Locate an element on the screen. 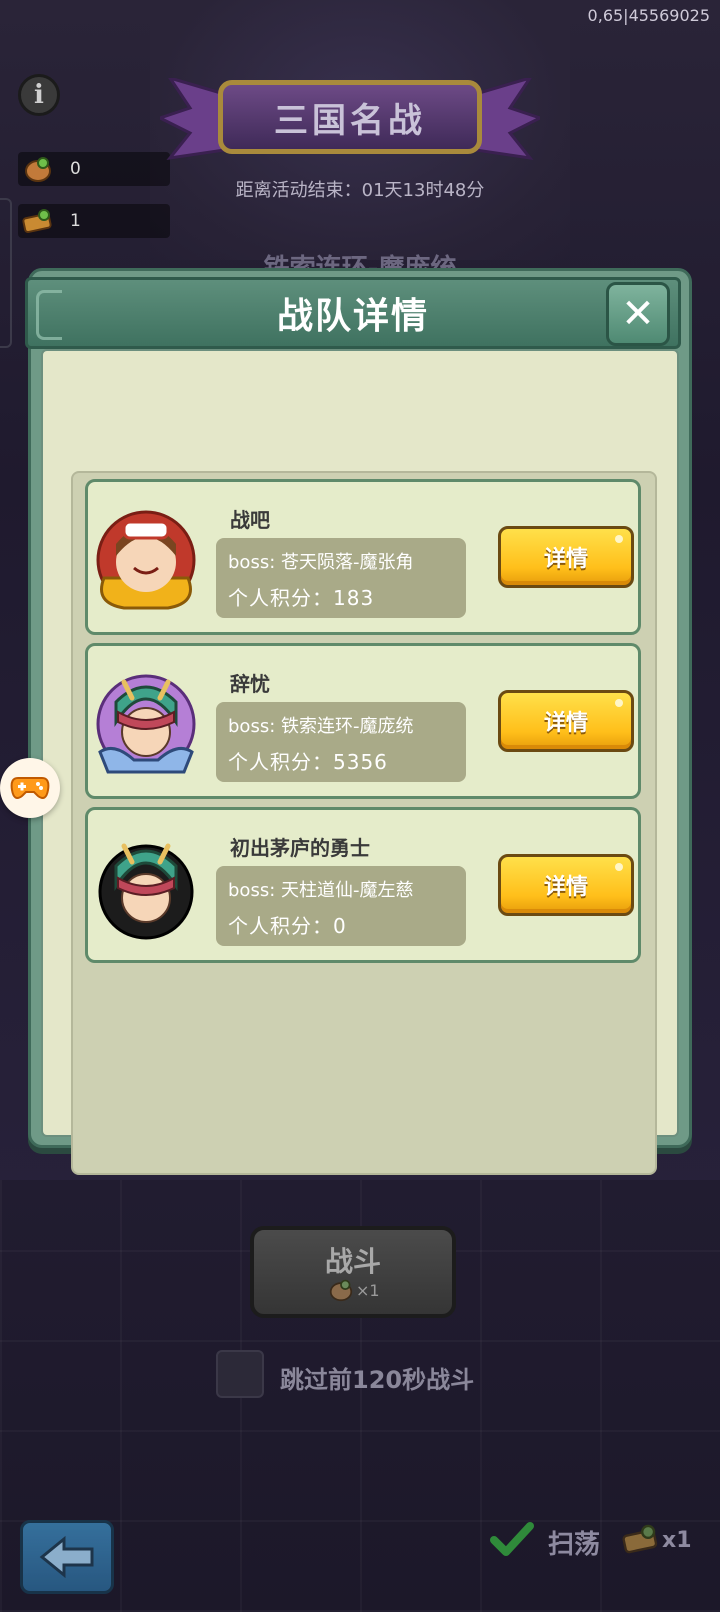  team-card: 初出茅庐的勇士 boss: 天柱道仙-魔左慈 个人积分：0 详情 is located at coordinates (363, 885).